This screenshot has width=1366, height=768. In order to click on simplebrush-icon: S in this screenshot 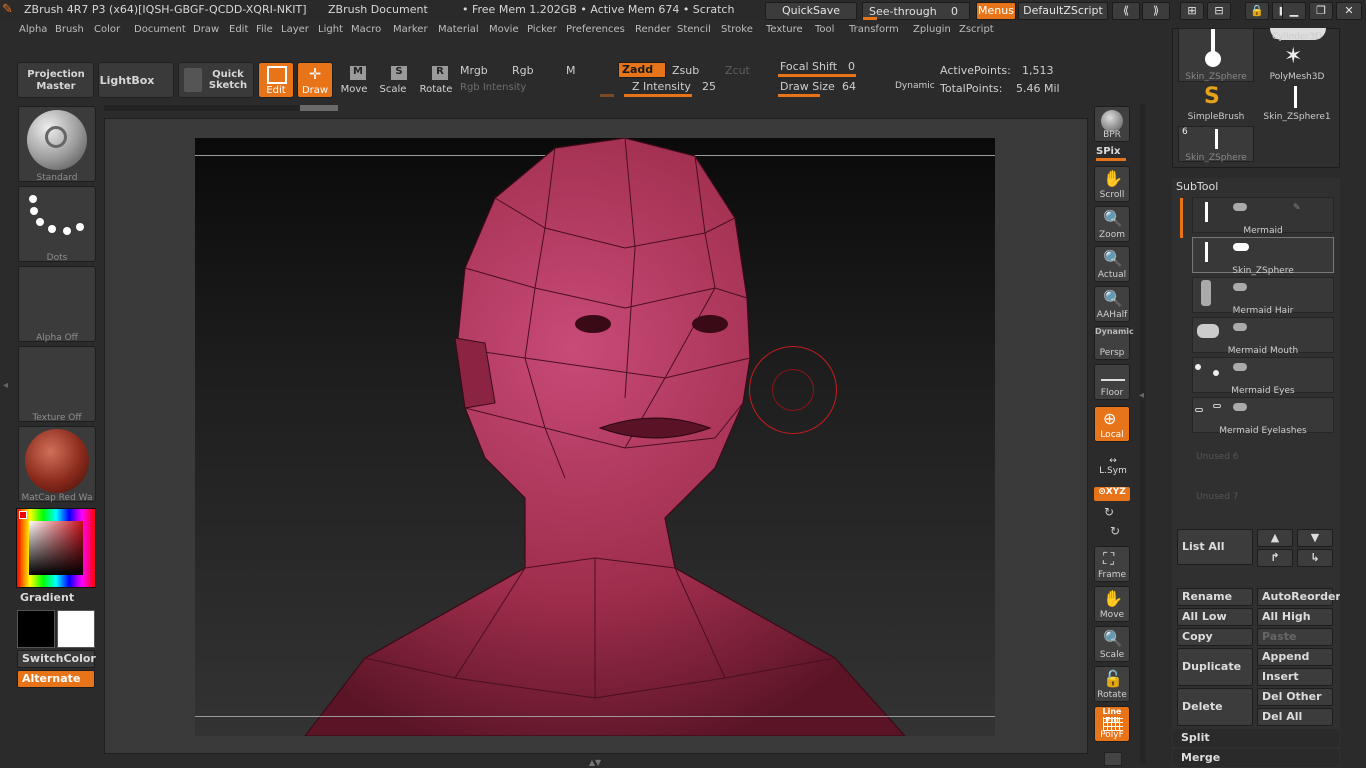, I will do `click(1212, 96)`.